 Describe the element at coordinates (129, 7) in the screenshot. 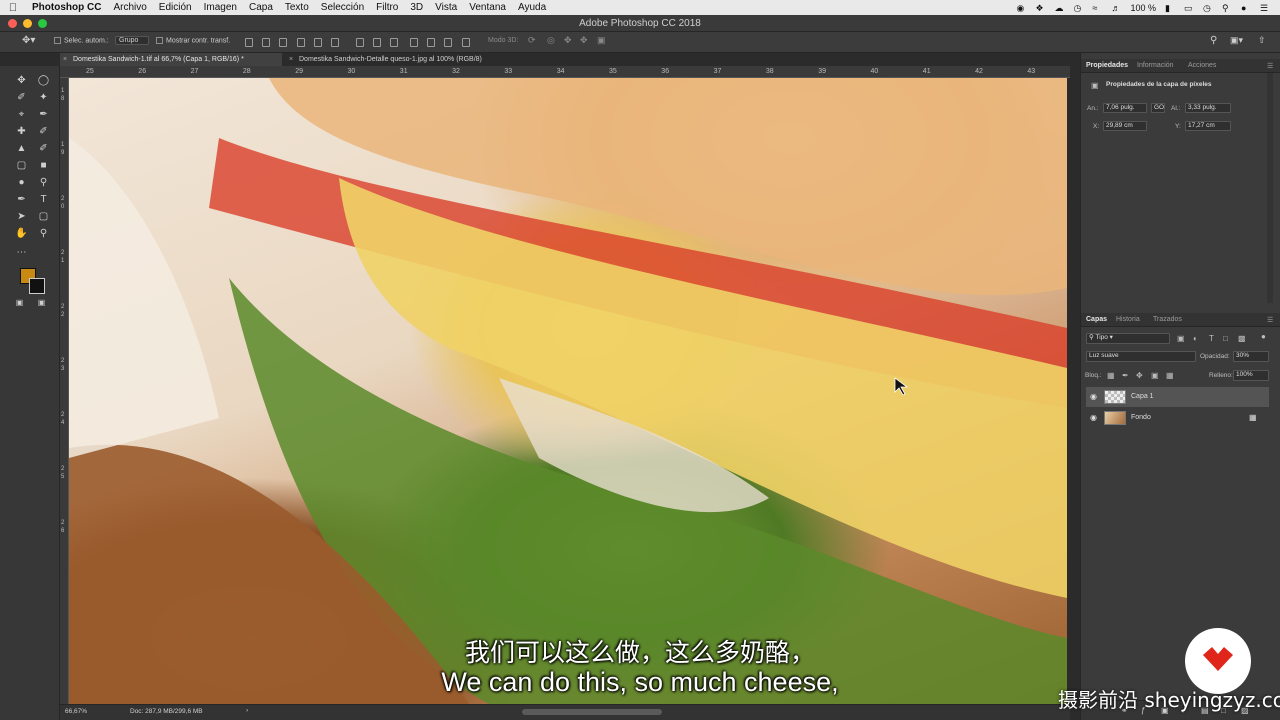

I see `menu-archivo: Archivo` at that location.